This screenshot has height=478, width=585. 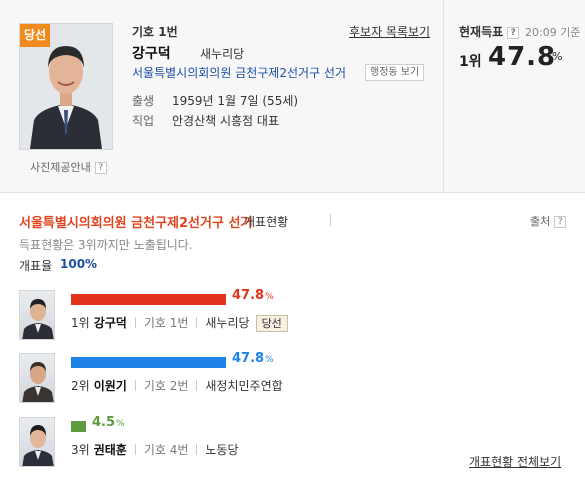 I want to click on candidate-symbol: 기호 2번, so click(x=166, y=386).